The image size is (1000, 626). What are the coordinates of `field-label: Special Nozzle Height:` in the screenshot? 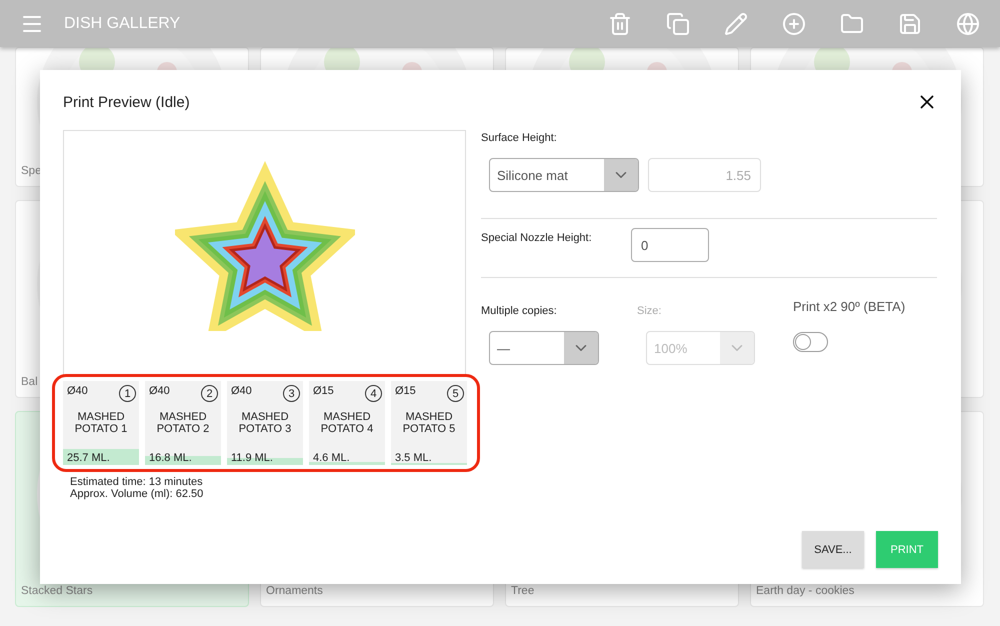 It's located at (537, 238).